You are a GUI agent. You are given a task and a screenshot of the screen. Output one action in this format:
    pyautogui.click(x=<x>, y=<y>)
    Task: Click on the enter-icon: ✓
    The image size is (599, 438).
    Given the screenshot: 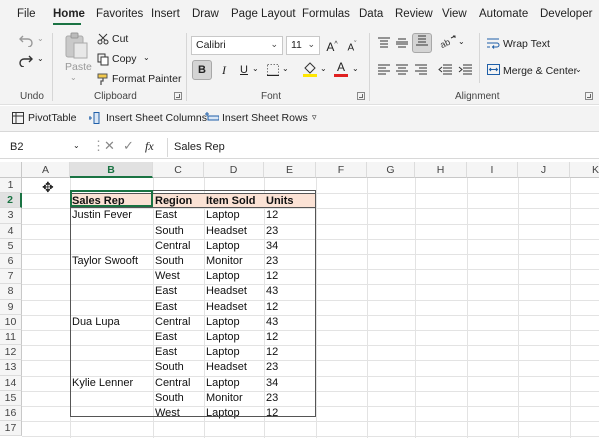 What is the action you would take?
    pyautogui.click(x=128, y=146)
    